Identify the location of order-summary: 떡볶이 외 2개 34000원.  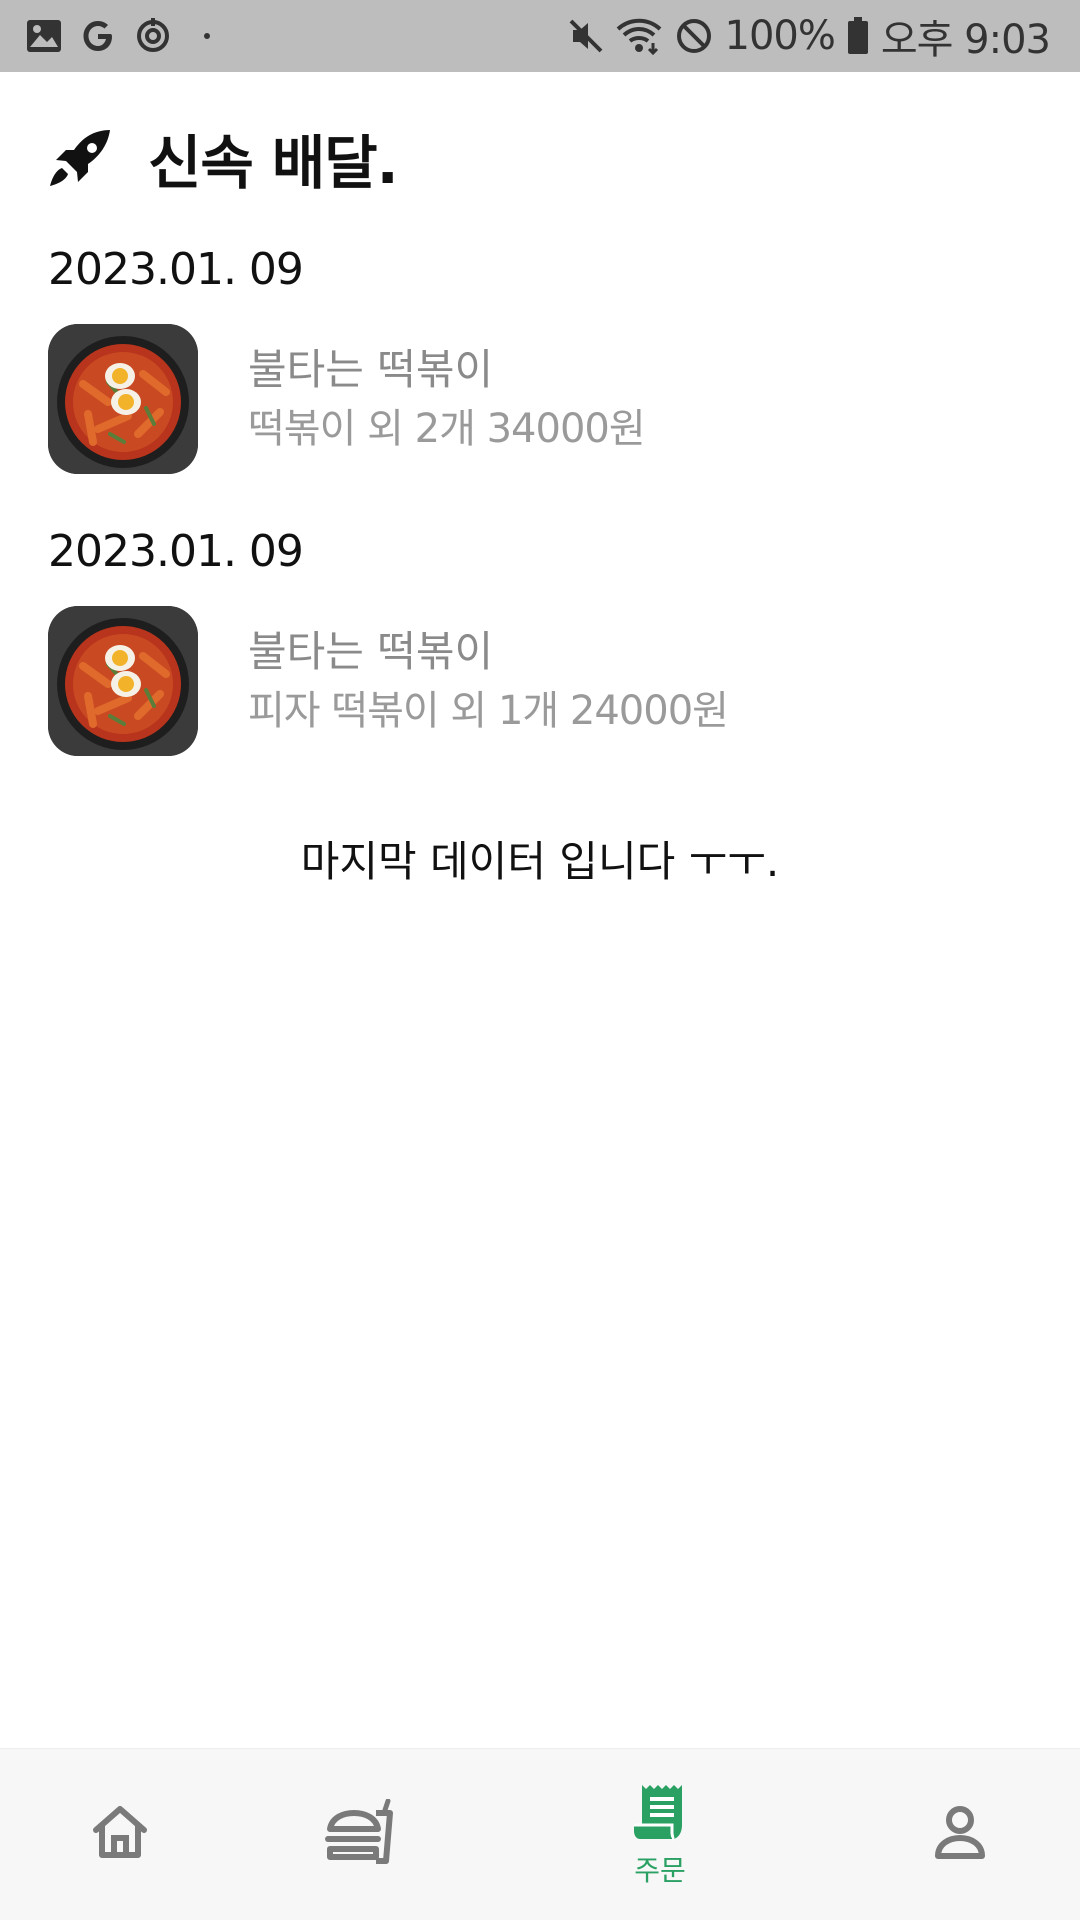
(447, 429).